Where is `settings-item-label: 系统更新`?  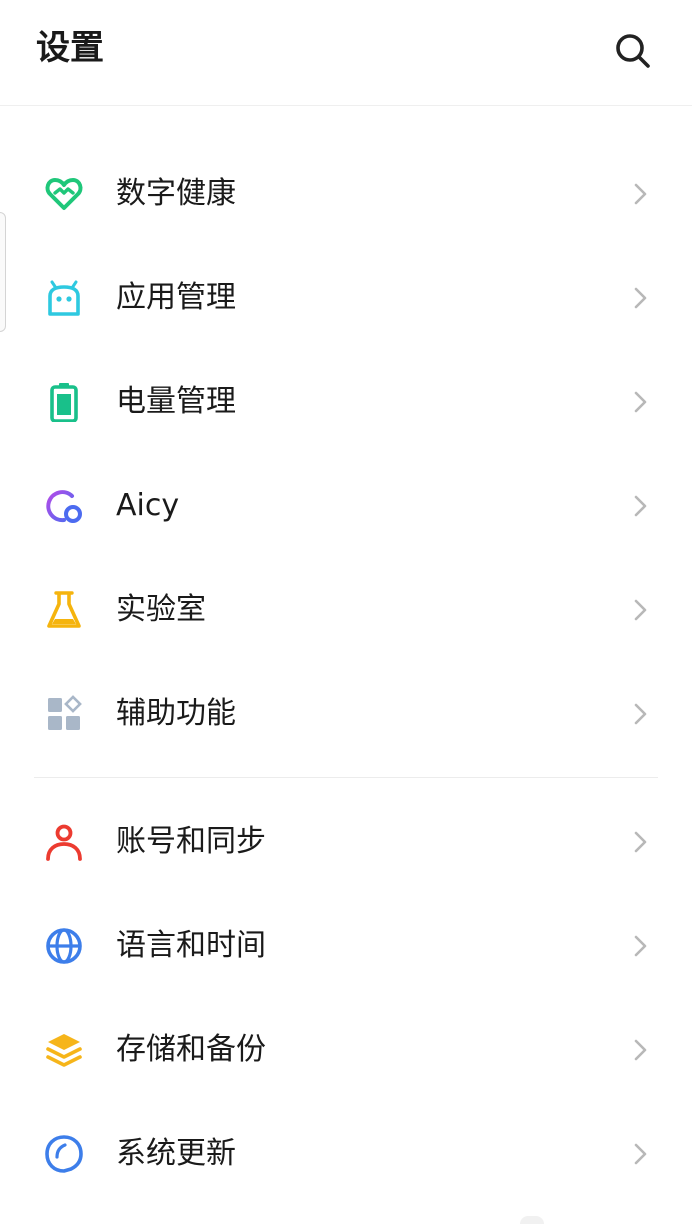
settings-item-label: 系统更新 is located at coordinates (176, 1153).